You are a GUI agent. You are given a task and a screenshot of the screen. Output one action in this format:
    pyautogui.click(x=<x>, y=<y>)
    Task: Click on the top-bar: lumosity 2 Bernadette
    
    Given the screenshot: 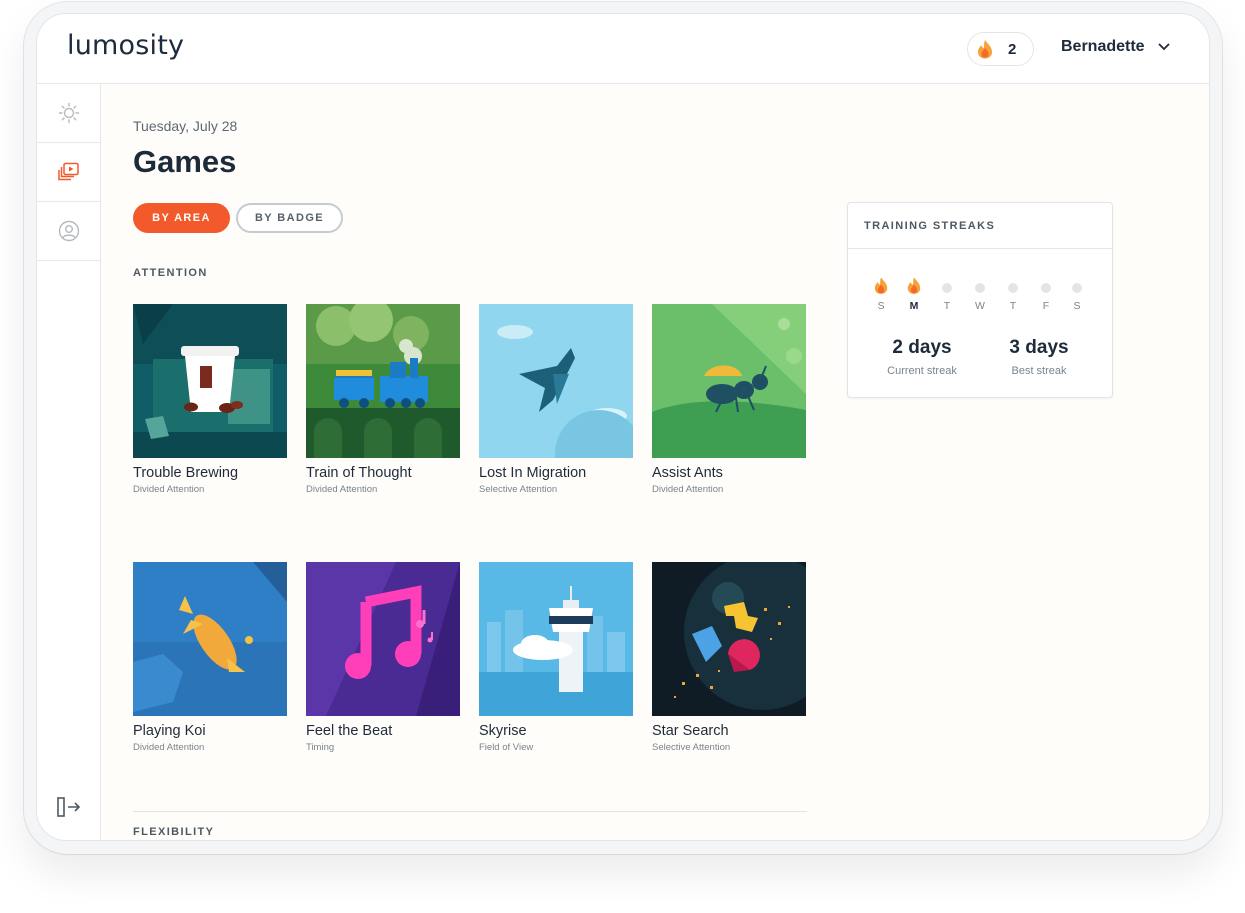 What is the action you would take?
    pyautogui.click(x=623, y=49)
    